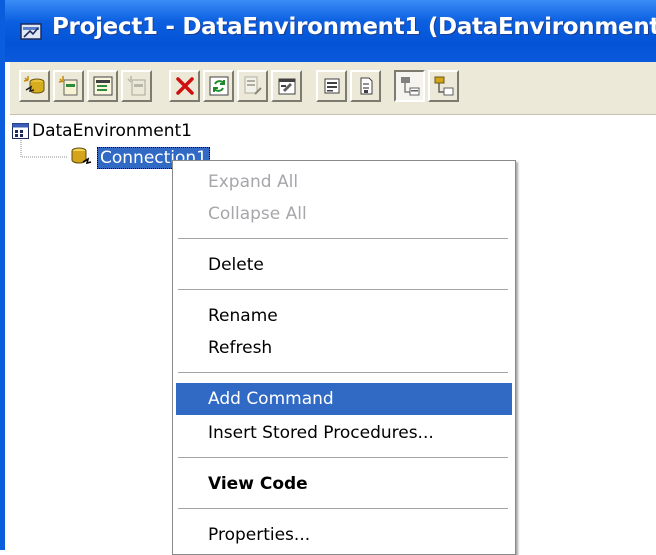 The width and height of the screenshot is (656, 555). I want to click on design-icon, so click(253, 85).